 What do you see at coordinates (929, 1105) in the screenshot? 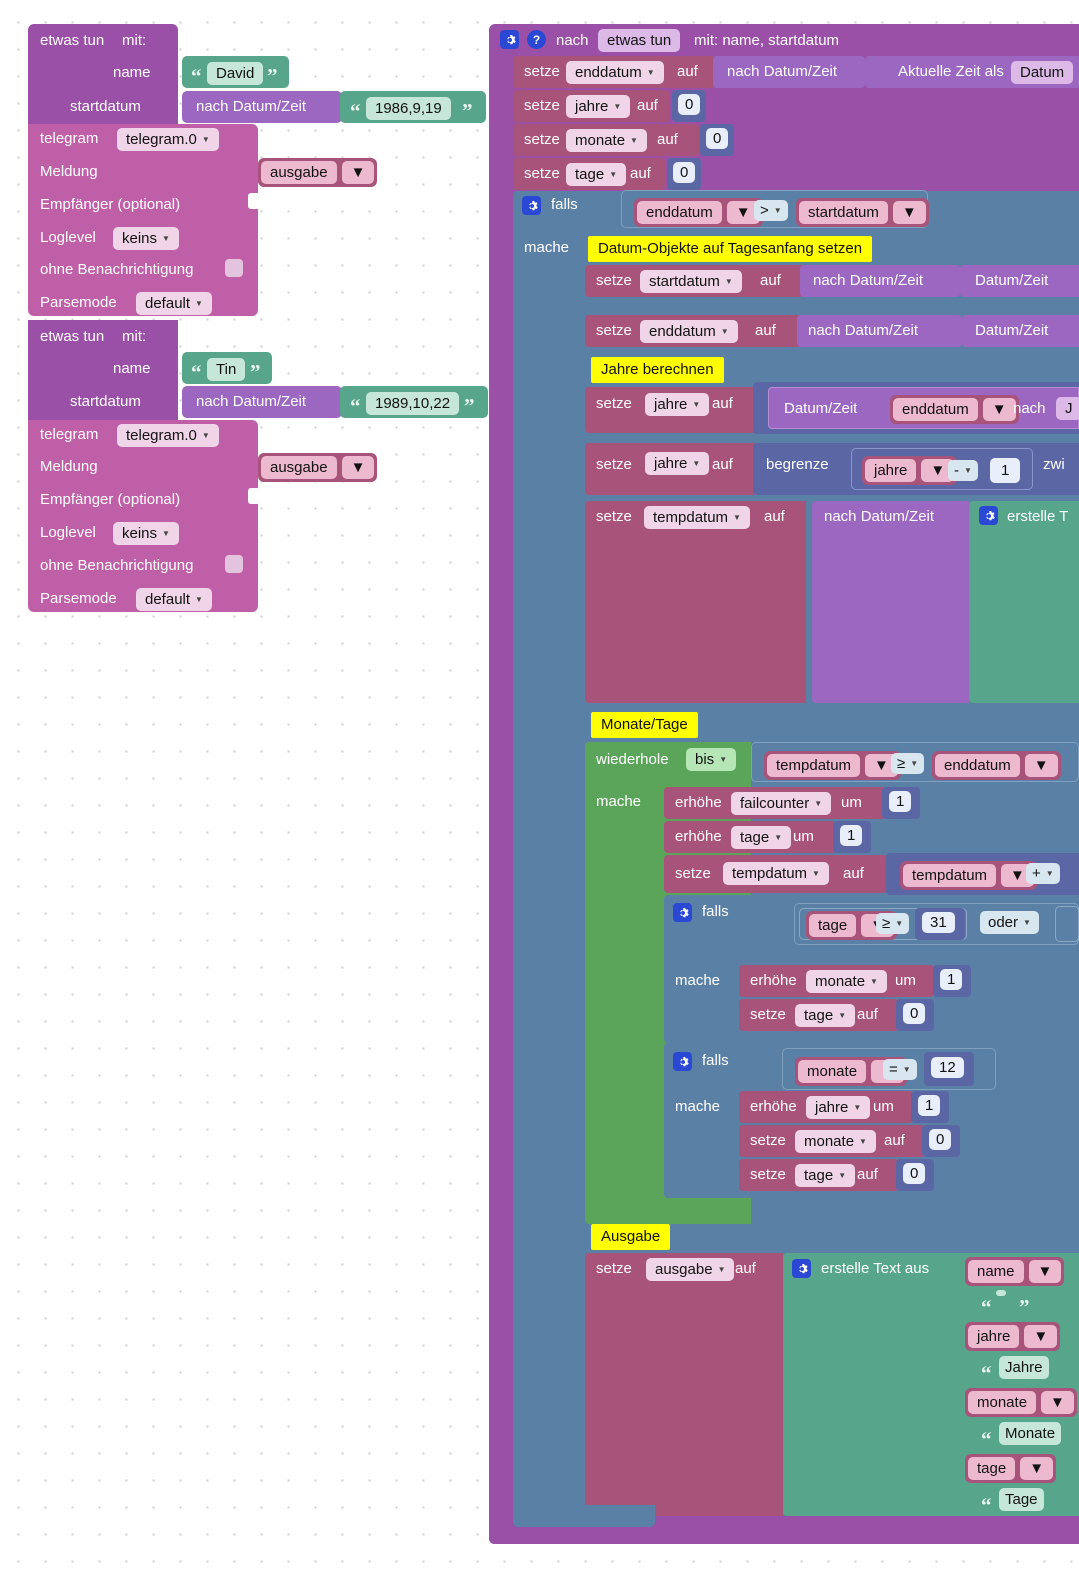
I see `num-value-jahre-inc: 1` at bounding box center [929, 1105].